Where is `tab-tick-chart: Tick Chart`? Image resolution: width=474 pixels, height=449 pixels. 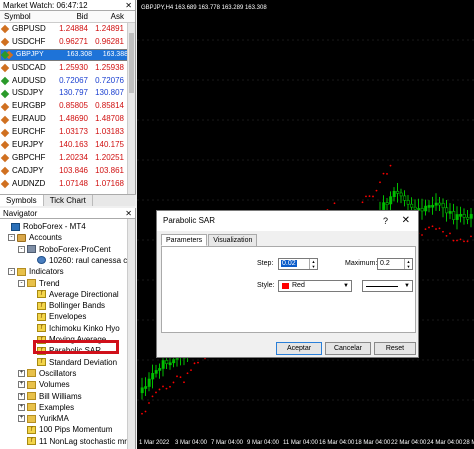 tab-tick-chart: Tick Chart is located at coordinates (68, 200).